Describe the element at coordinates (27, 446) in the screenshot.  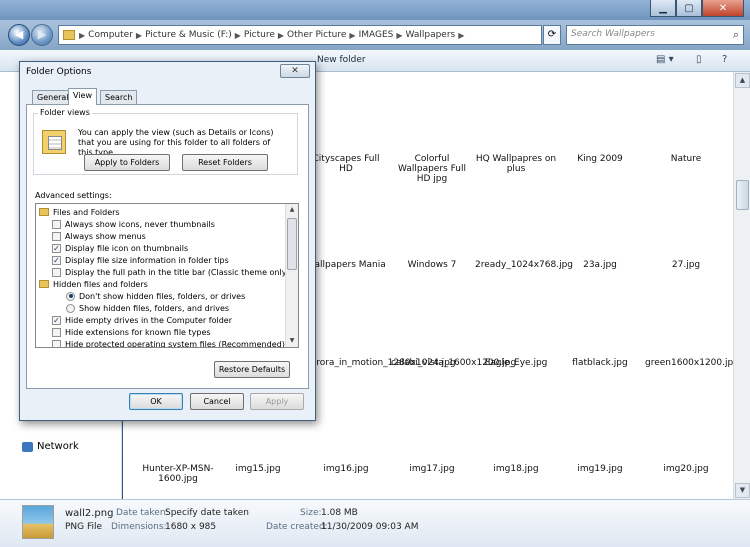
I see `network-icon` at that location.